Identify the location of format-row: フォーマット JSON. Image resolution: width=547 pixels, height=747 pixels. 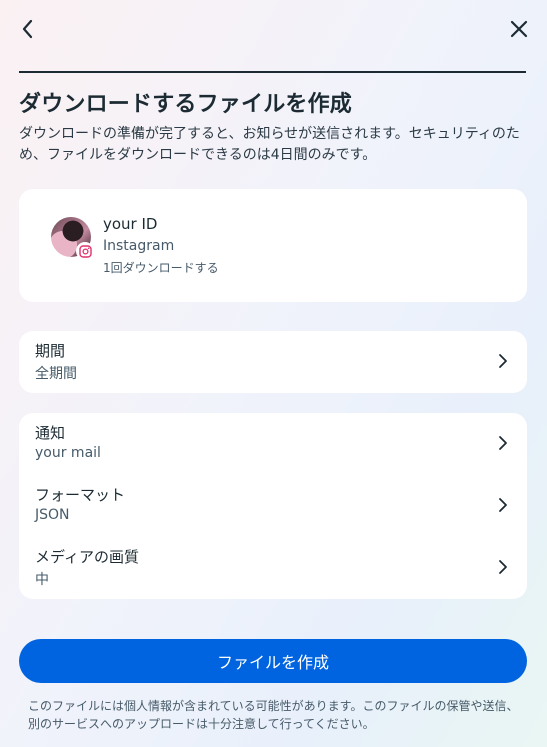
(273, 506).